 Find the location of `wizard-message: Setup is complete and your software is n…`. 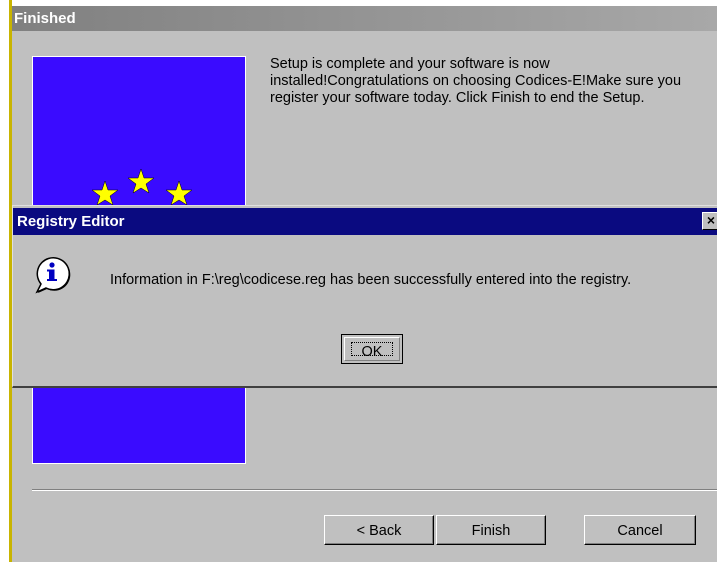

wizard-message: Setup is complete and your software is n… is located at coordinates (476, 81).